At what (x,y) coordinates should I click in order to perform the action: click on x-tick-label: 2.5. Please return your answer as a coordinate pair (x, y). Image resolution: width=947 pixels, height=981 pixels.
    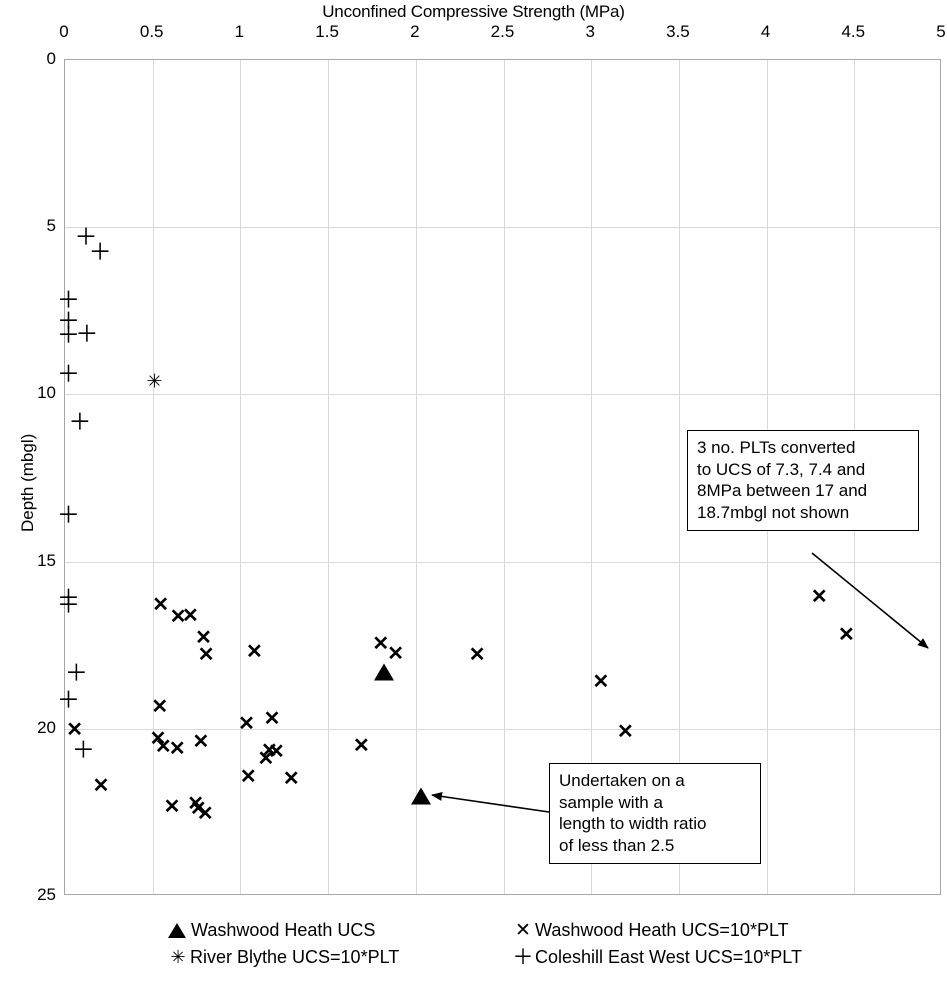
    Looking at the image, I should click on (502, 31).